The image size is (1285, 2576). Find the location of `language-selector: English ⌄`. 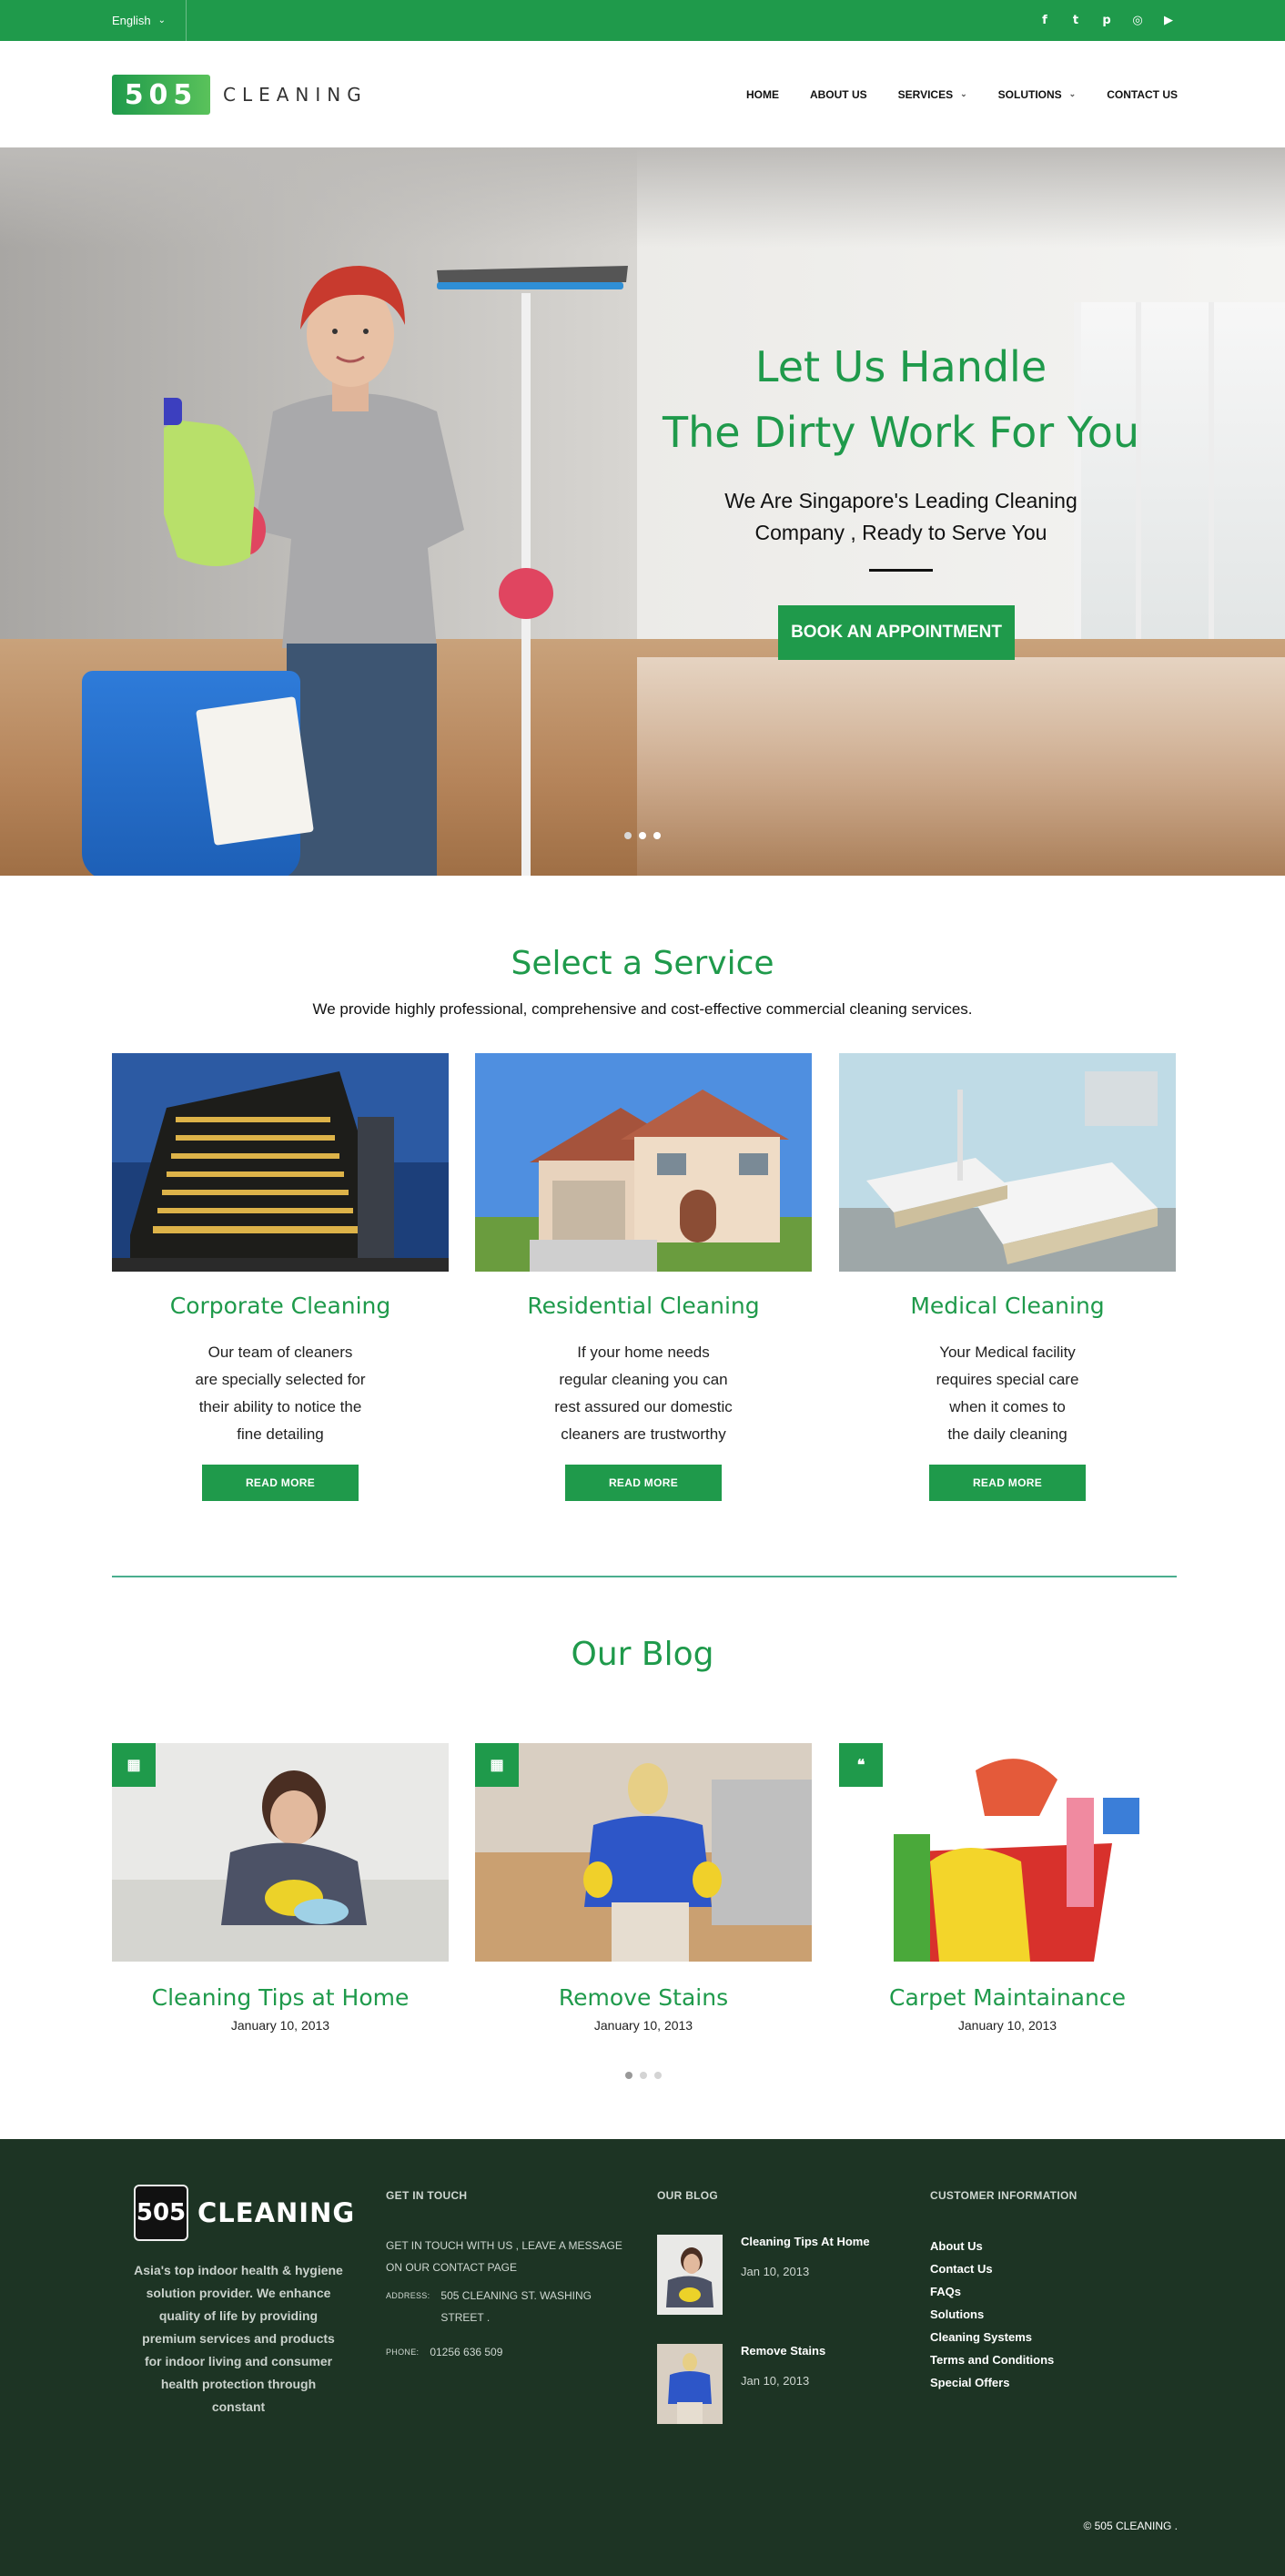

language-selector: English ⌄ is located at coordinates (149, 20).